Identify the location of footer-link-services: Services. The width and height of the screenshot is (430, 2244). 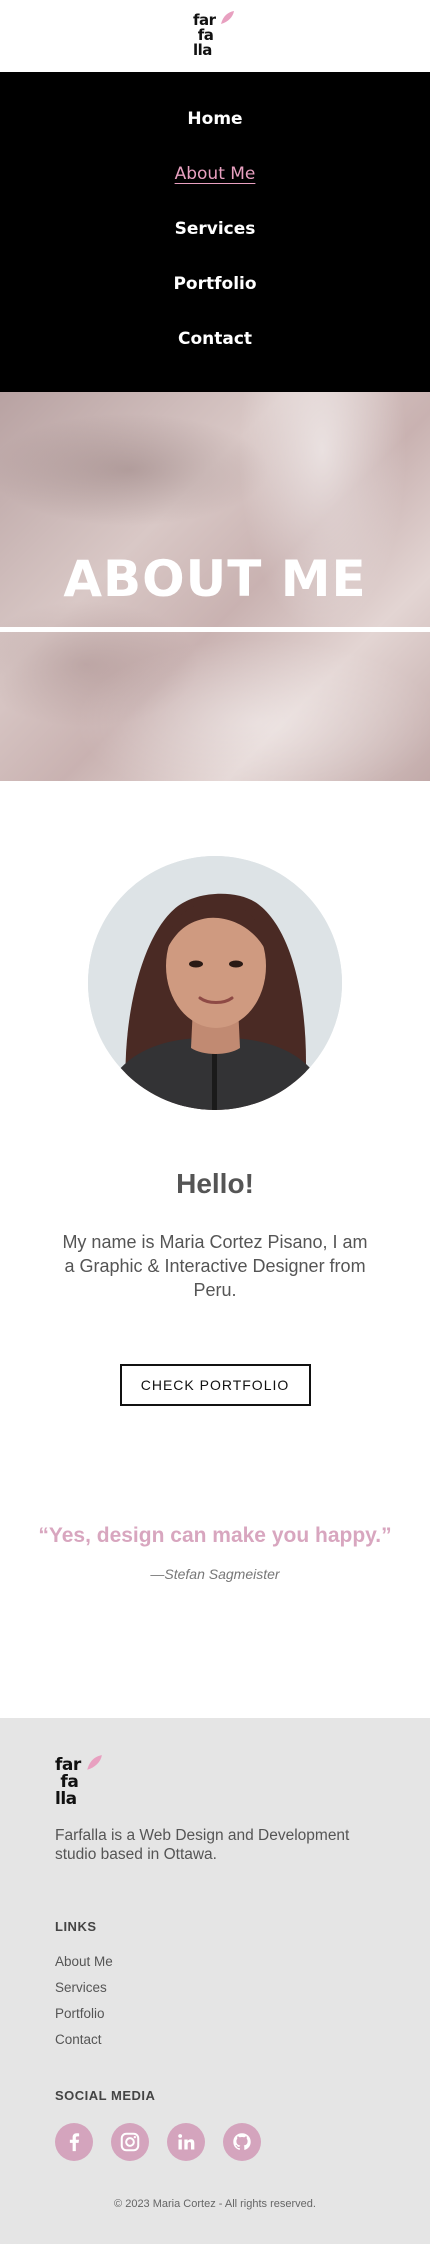
(242, 1993).